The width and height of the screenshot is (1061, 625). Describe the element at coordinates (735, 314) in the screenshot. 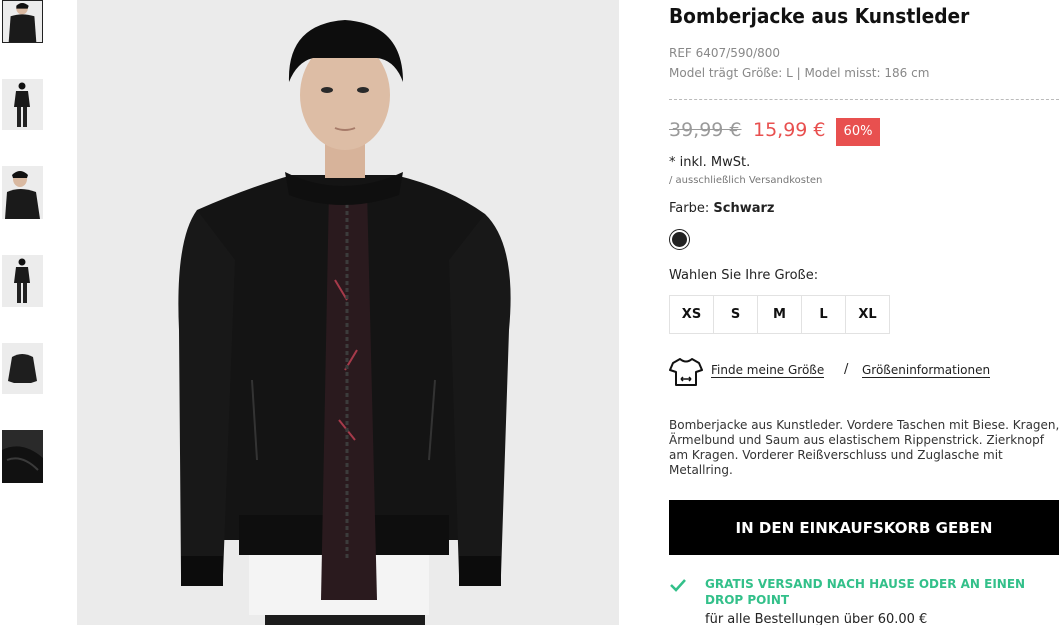

I see `size-option-s: S` at that location.